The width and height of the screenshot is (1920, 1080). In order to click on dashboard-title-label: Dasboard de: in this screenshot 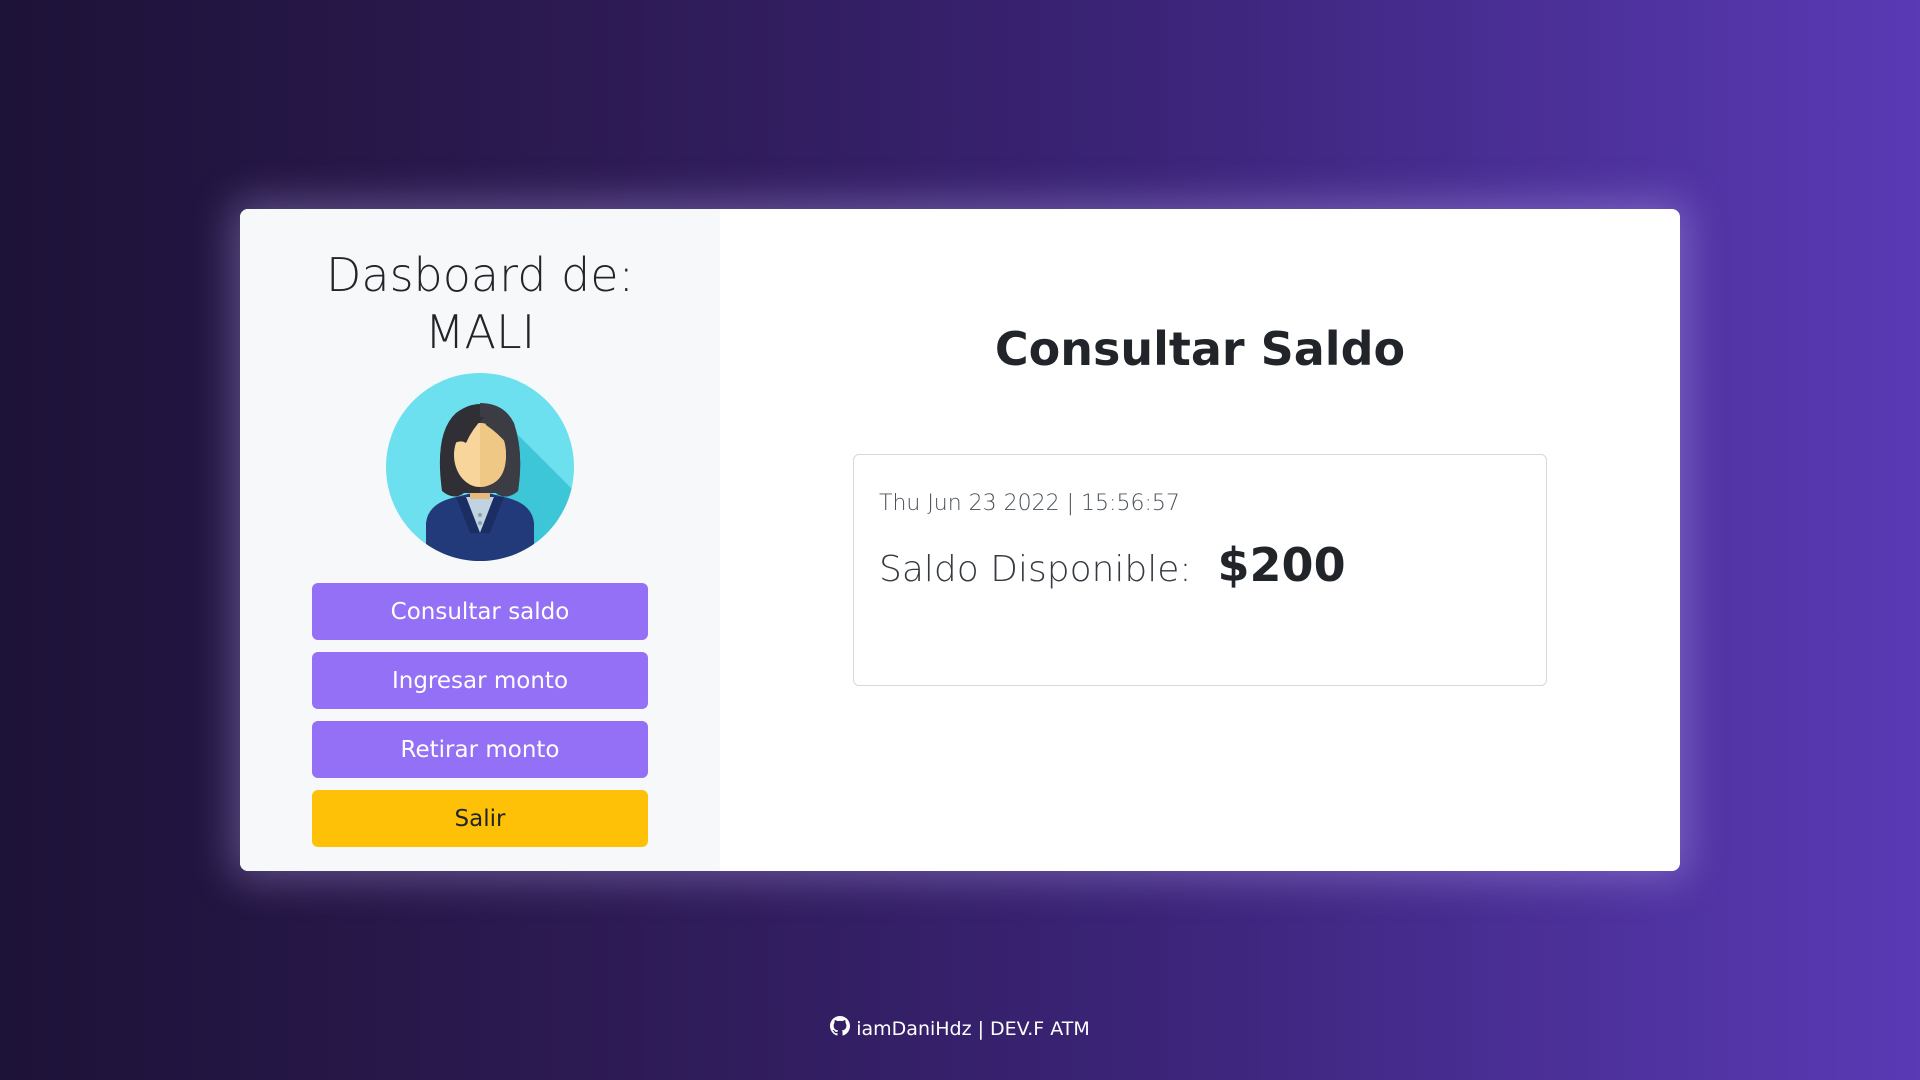, I will do `click(480, 275)`.